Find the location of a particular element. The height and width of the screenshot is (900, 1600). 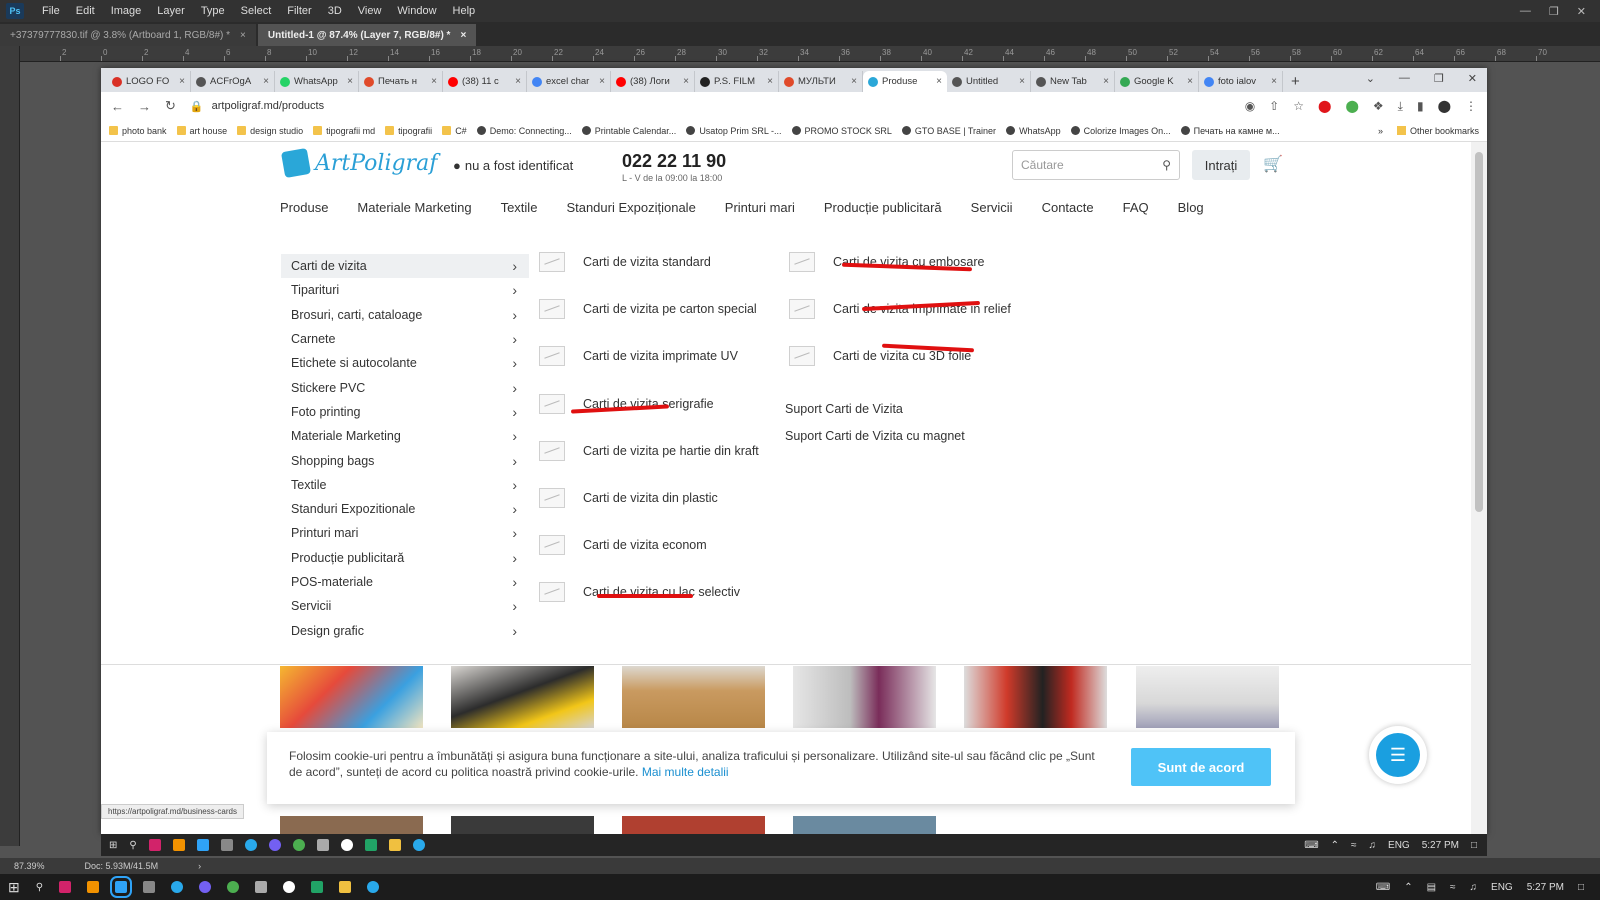

color-extension-icon: ⬤ is located at coordinates (1351, 106).